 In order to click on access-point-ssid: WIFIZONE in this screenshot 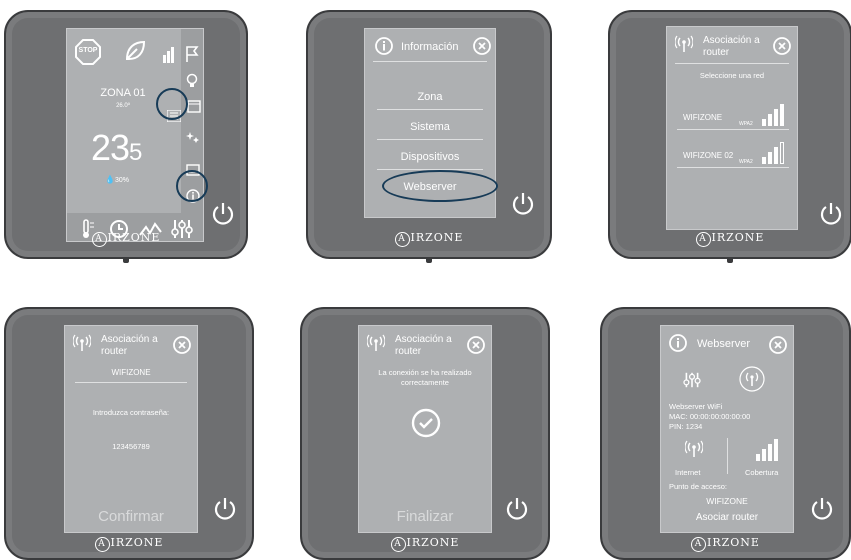, I will do `click(727, 501)`.